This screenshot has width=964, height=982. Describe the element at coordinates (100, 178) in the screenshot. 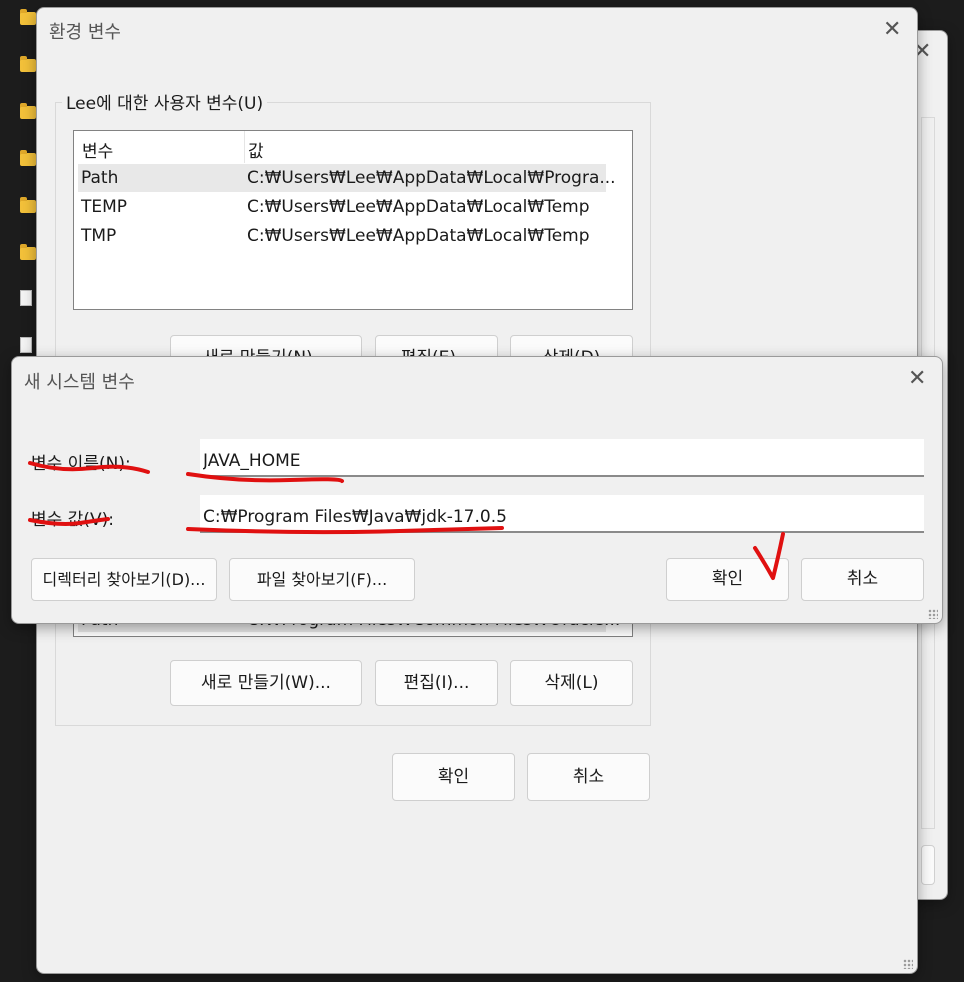

I see `variable-name: Path` at that location.